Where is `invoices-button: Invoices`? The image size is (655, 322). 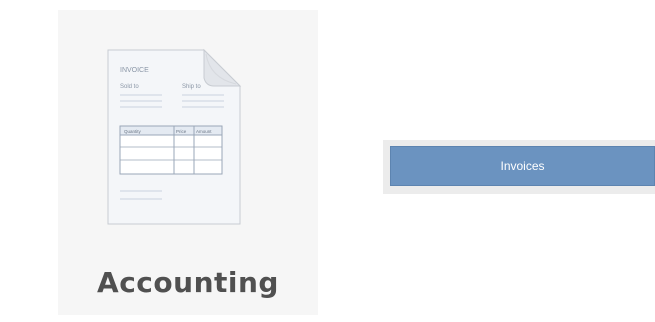
invoices-button: Invoices is located at coordinates (522, 166).